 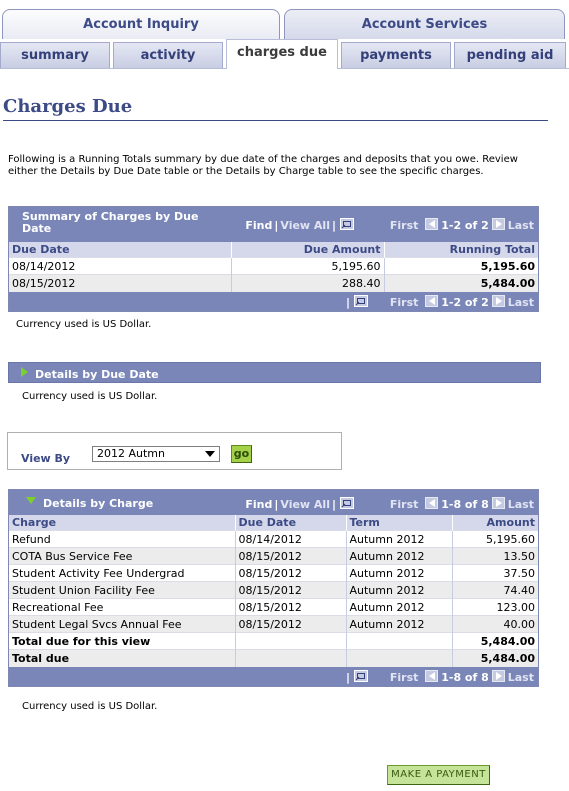 What do you see at coordinates (210, 454) in the screenshot?
I see `chevron-down-icon` at bounding box center [210, 454].